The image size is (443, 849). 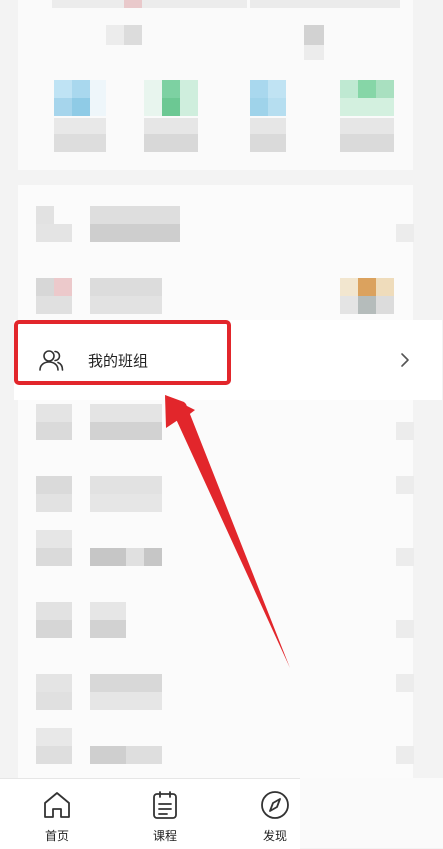 I want to click on bottom-tab-bar: 首页 课程 发现, so click(x=150, y=813).